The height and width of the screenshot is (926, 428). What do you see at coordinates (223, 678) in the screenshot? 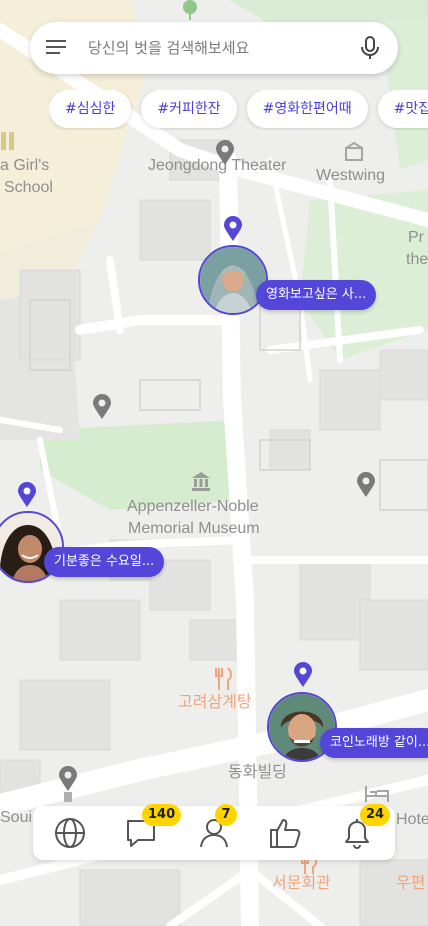
I see `restaurant-icon` at bounding box center [223, 678].